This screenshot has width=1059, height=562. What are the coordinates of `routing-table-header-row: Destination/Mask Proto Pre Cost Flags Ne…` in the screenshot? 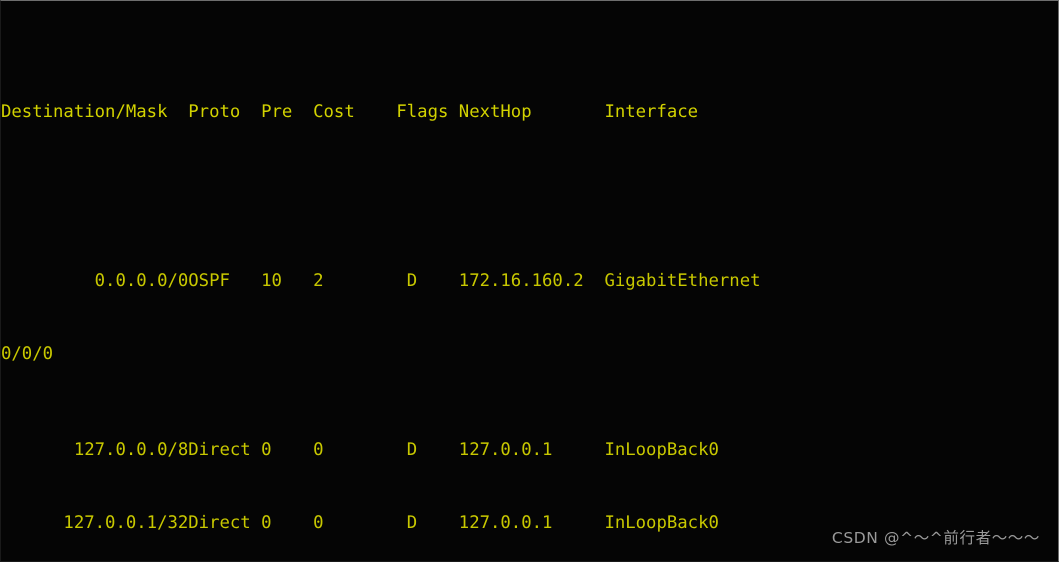 It's located at (350, 111).